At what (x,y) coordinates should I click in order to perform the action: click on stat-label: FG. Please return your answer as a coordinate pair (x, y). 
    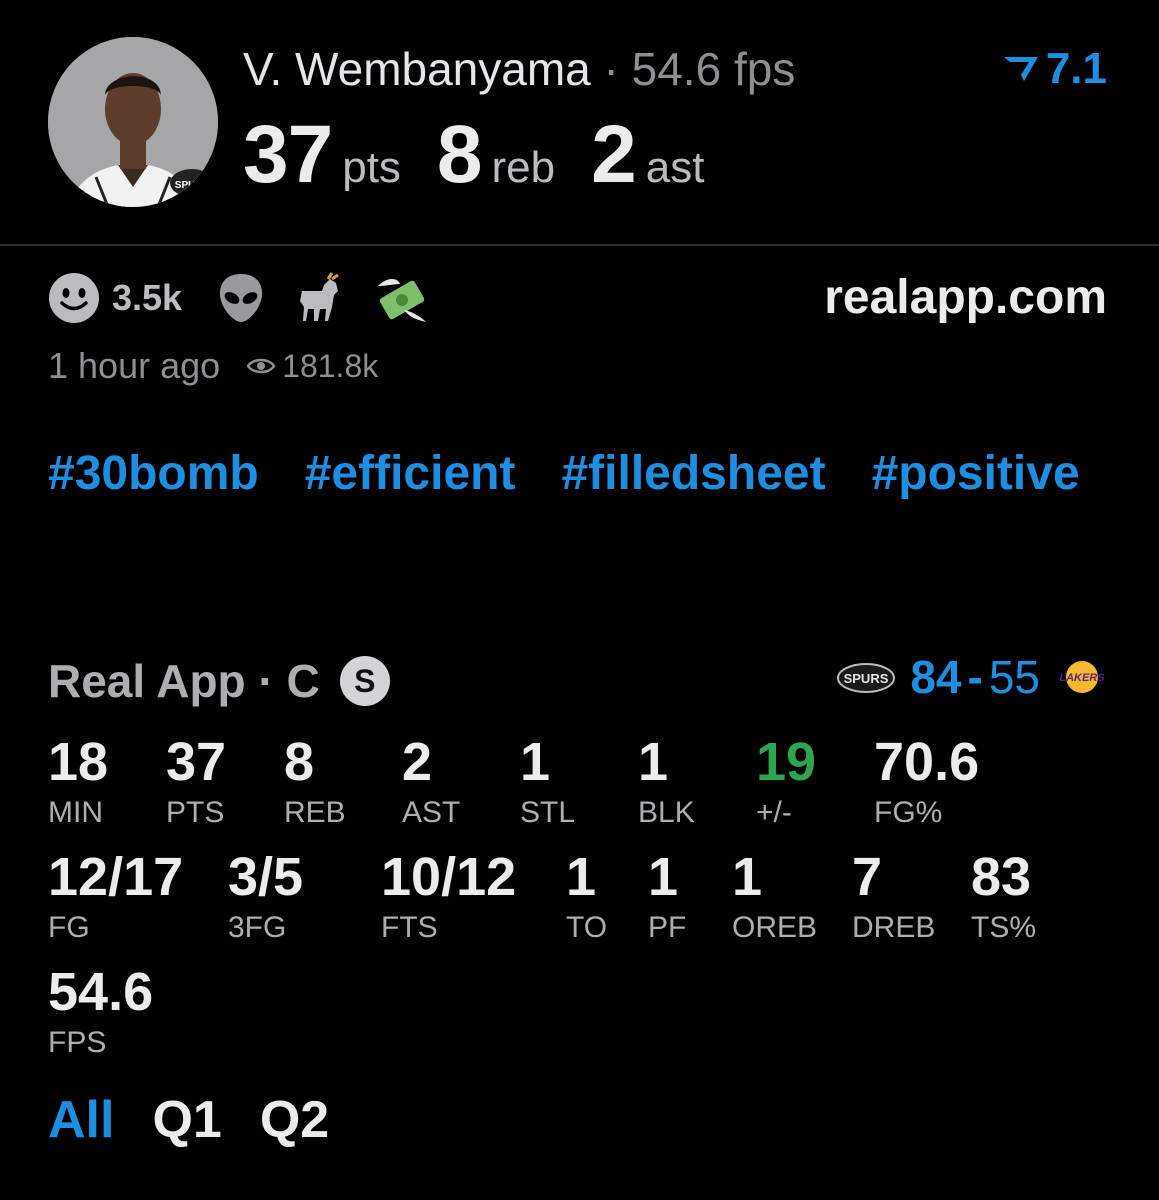
    Looking at the image, I should click on (69, 927).